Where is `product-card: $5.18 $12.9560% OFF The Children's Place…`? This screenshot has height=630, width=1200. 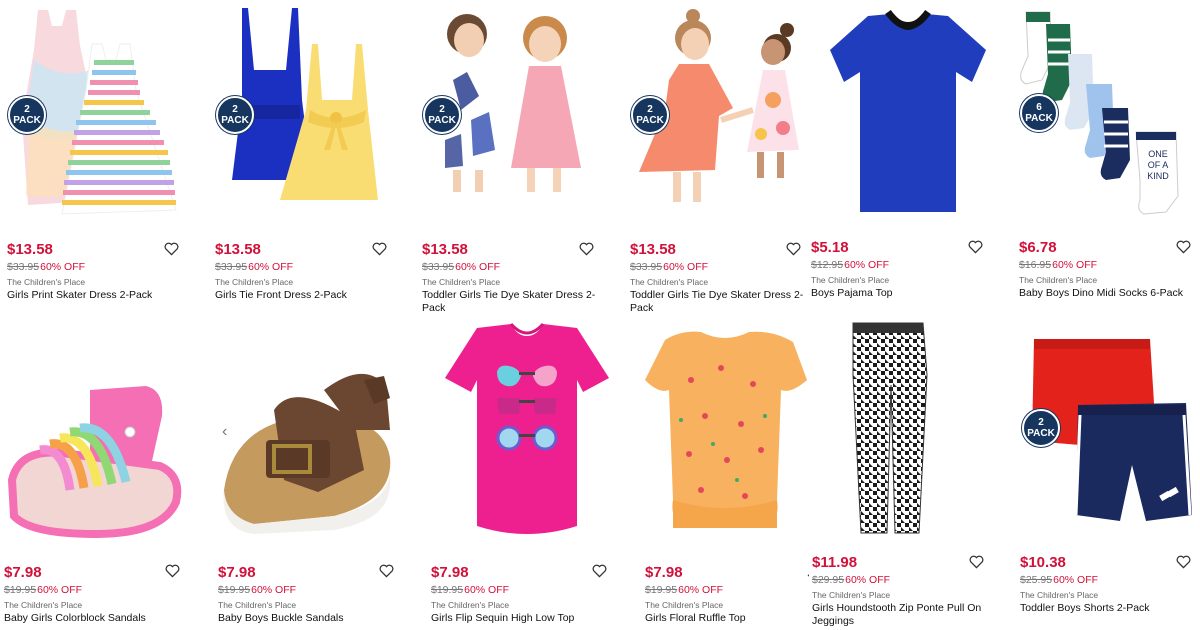 product-card: $5.18 $12.9560% OFF The Children's Place… is located at coordinates (908, 157).